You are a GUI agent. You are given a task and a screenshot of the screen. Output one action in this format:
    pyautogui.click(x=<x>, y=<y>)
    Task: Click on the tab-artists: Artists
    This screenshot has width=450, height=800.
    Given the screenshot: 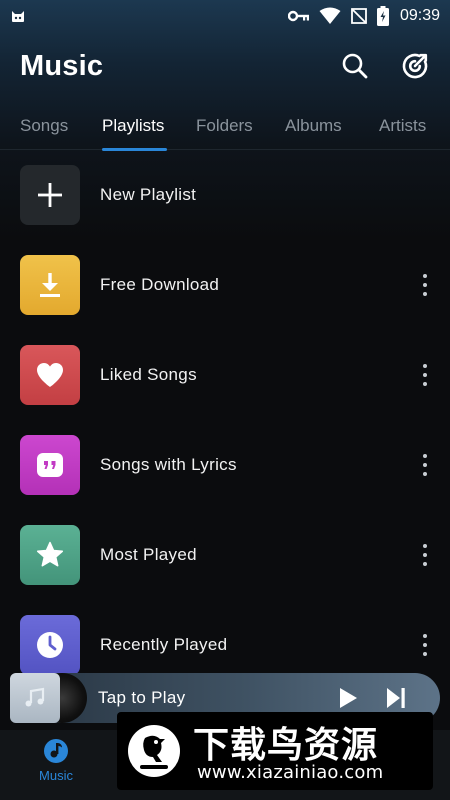 What is the action you would take?
    pyautogui.click(x=402, y=126)
    